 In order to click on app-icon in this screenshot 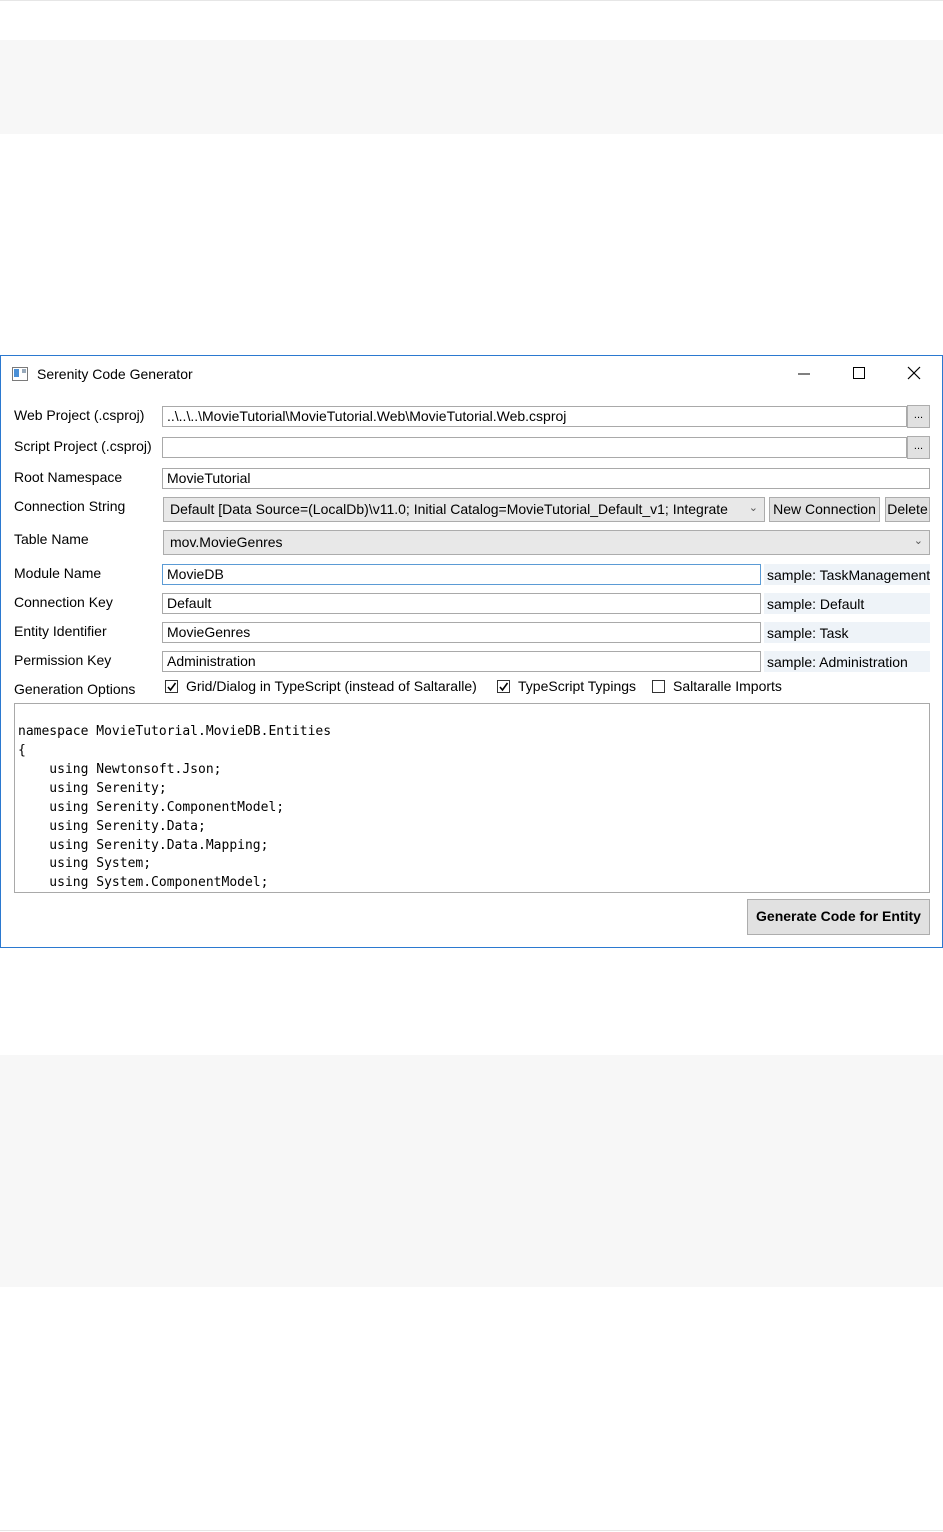, I will do `click(20, 374)`.